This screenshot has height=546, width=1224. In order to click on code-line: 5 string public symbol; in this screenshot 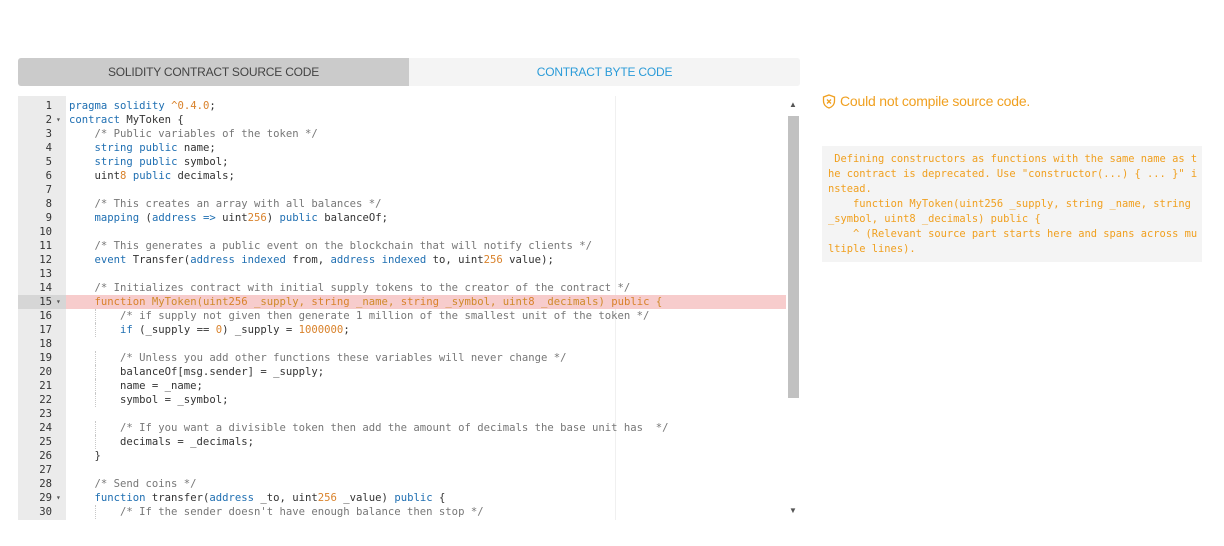, I will do `click(402, 162)`.